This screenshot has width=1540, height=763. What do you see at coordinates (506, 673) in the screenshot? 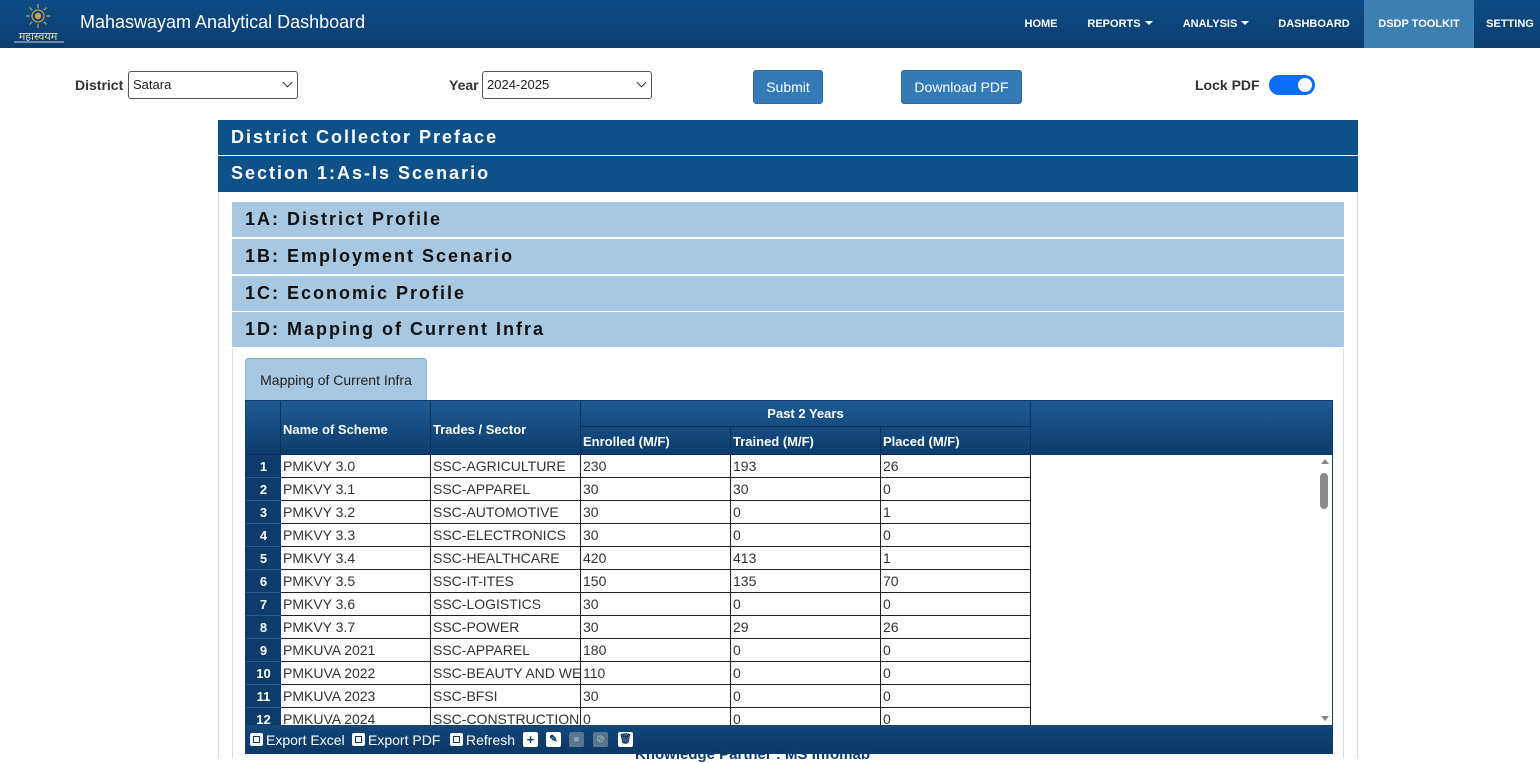
I see `cell-trade: SSC-BEAUTY AND WE` at bounding box center [506, 673].